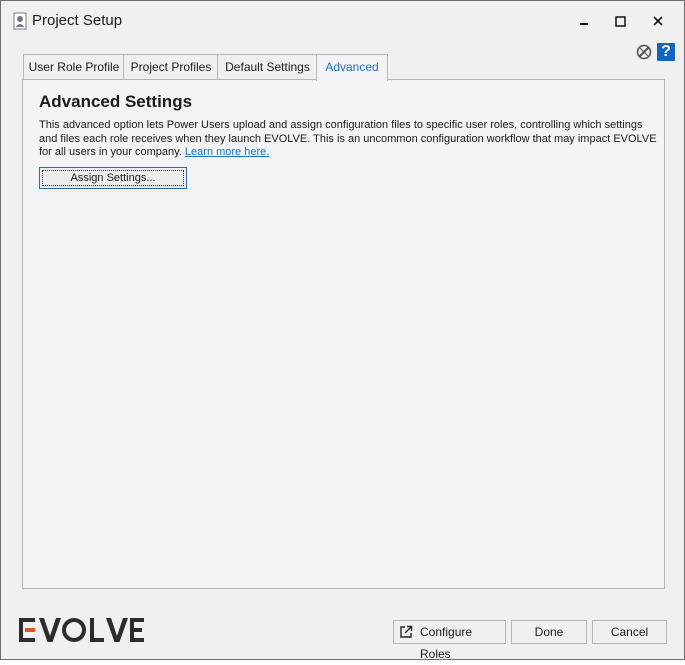  I want to click on close-button, so click(658, 21).